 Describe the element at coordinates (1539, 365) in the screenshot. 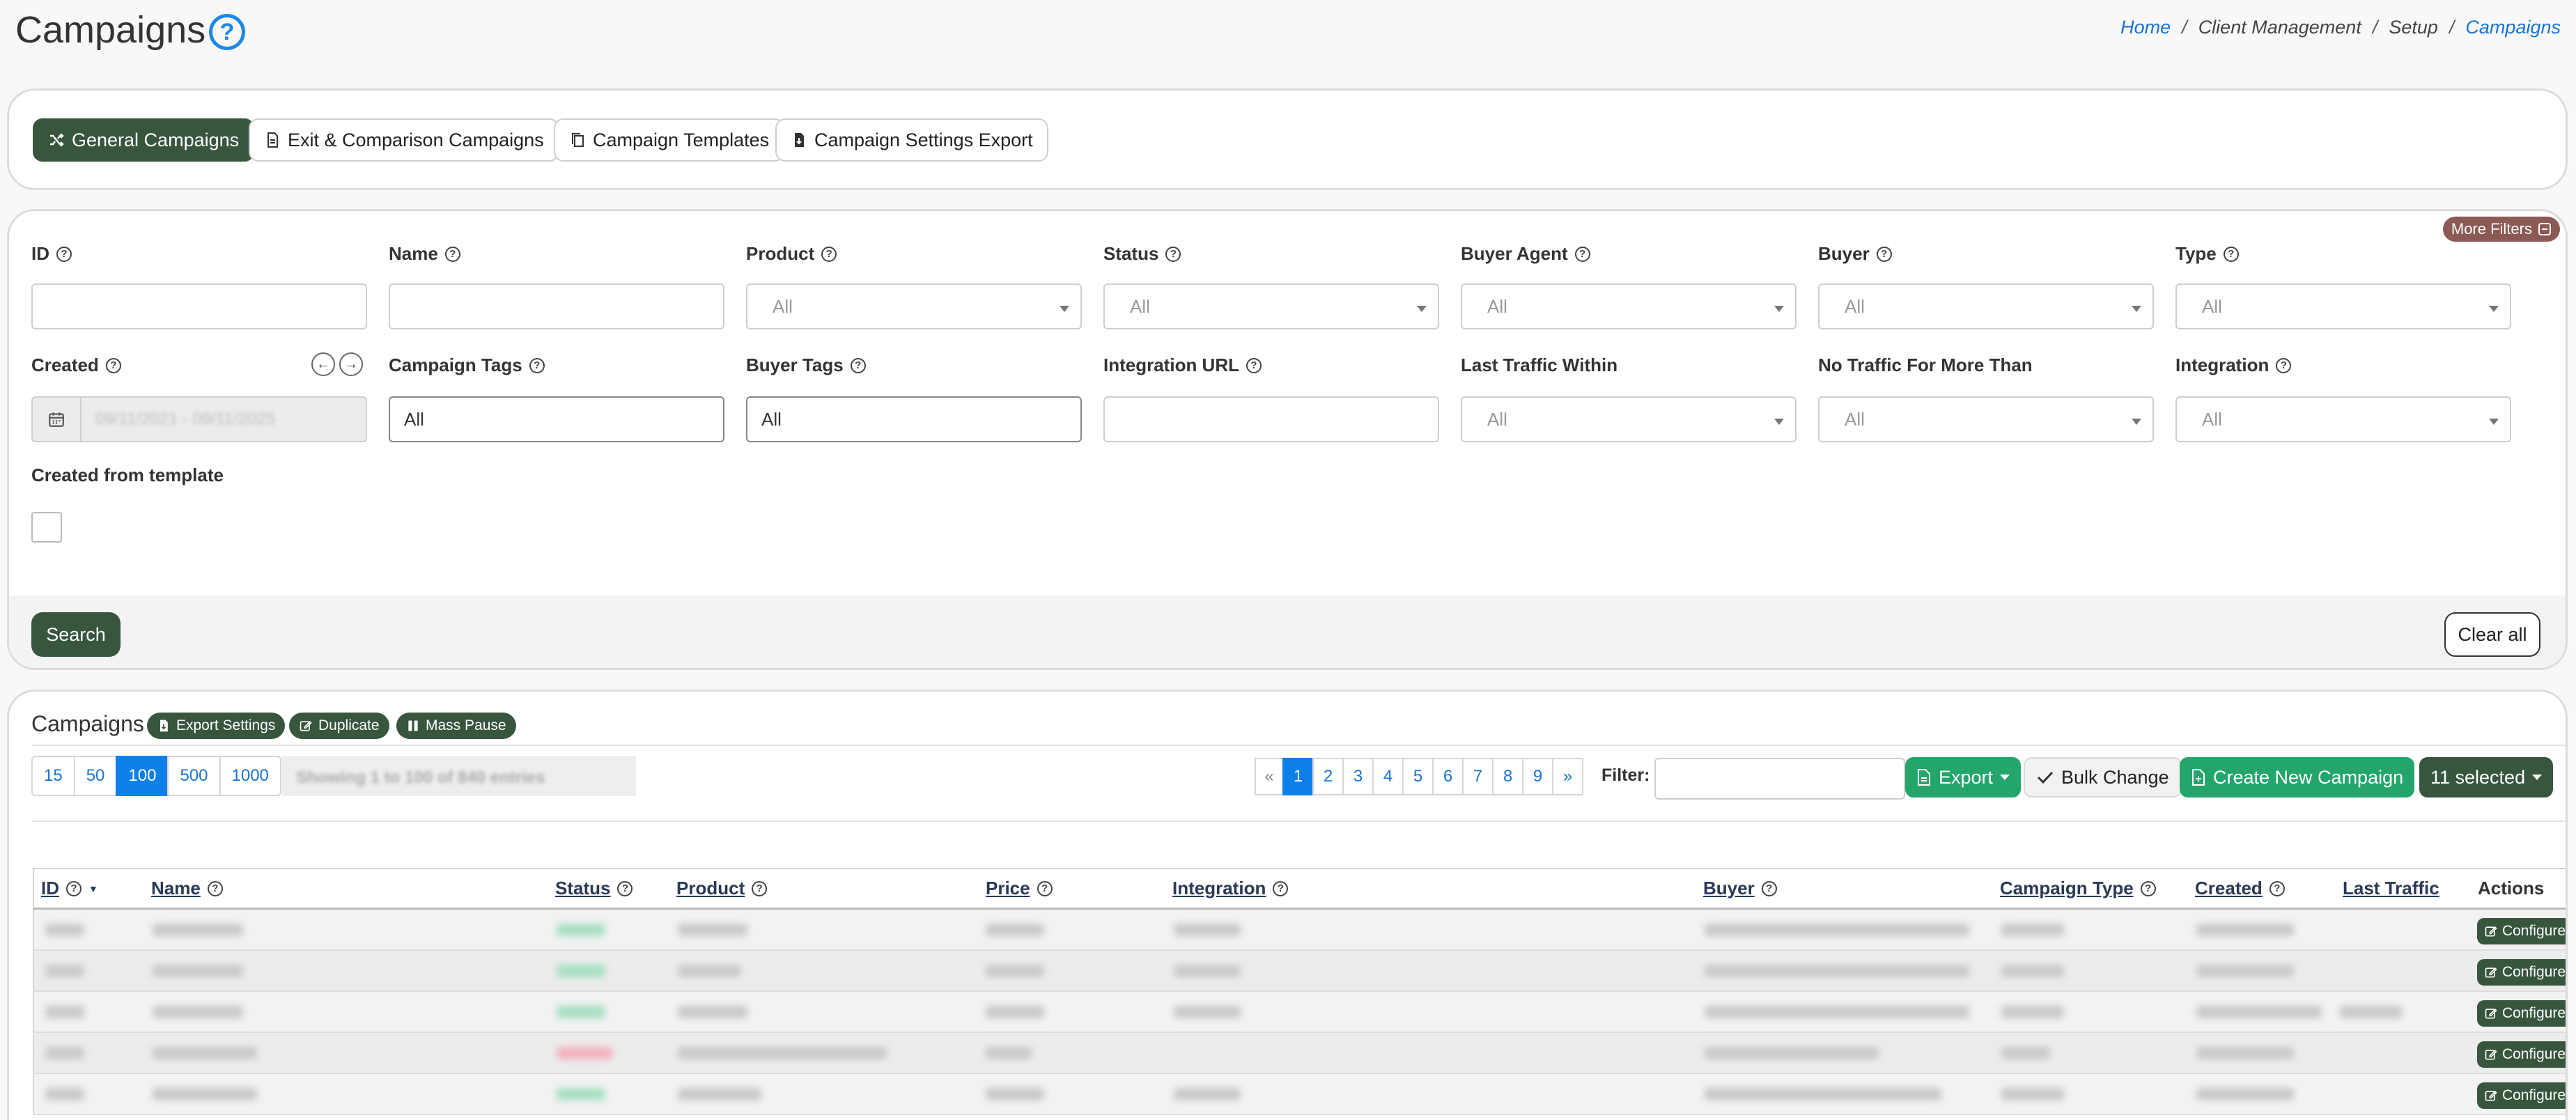

I see `label-text: Last Traffic Within` at that location.